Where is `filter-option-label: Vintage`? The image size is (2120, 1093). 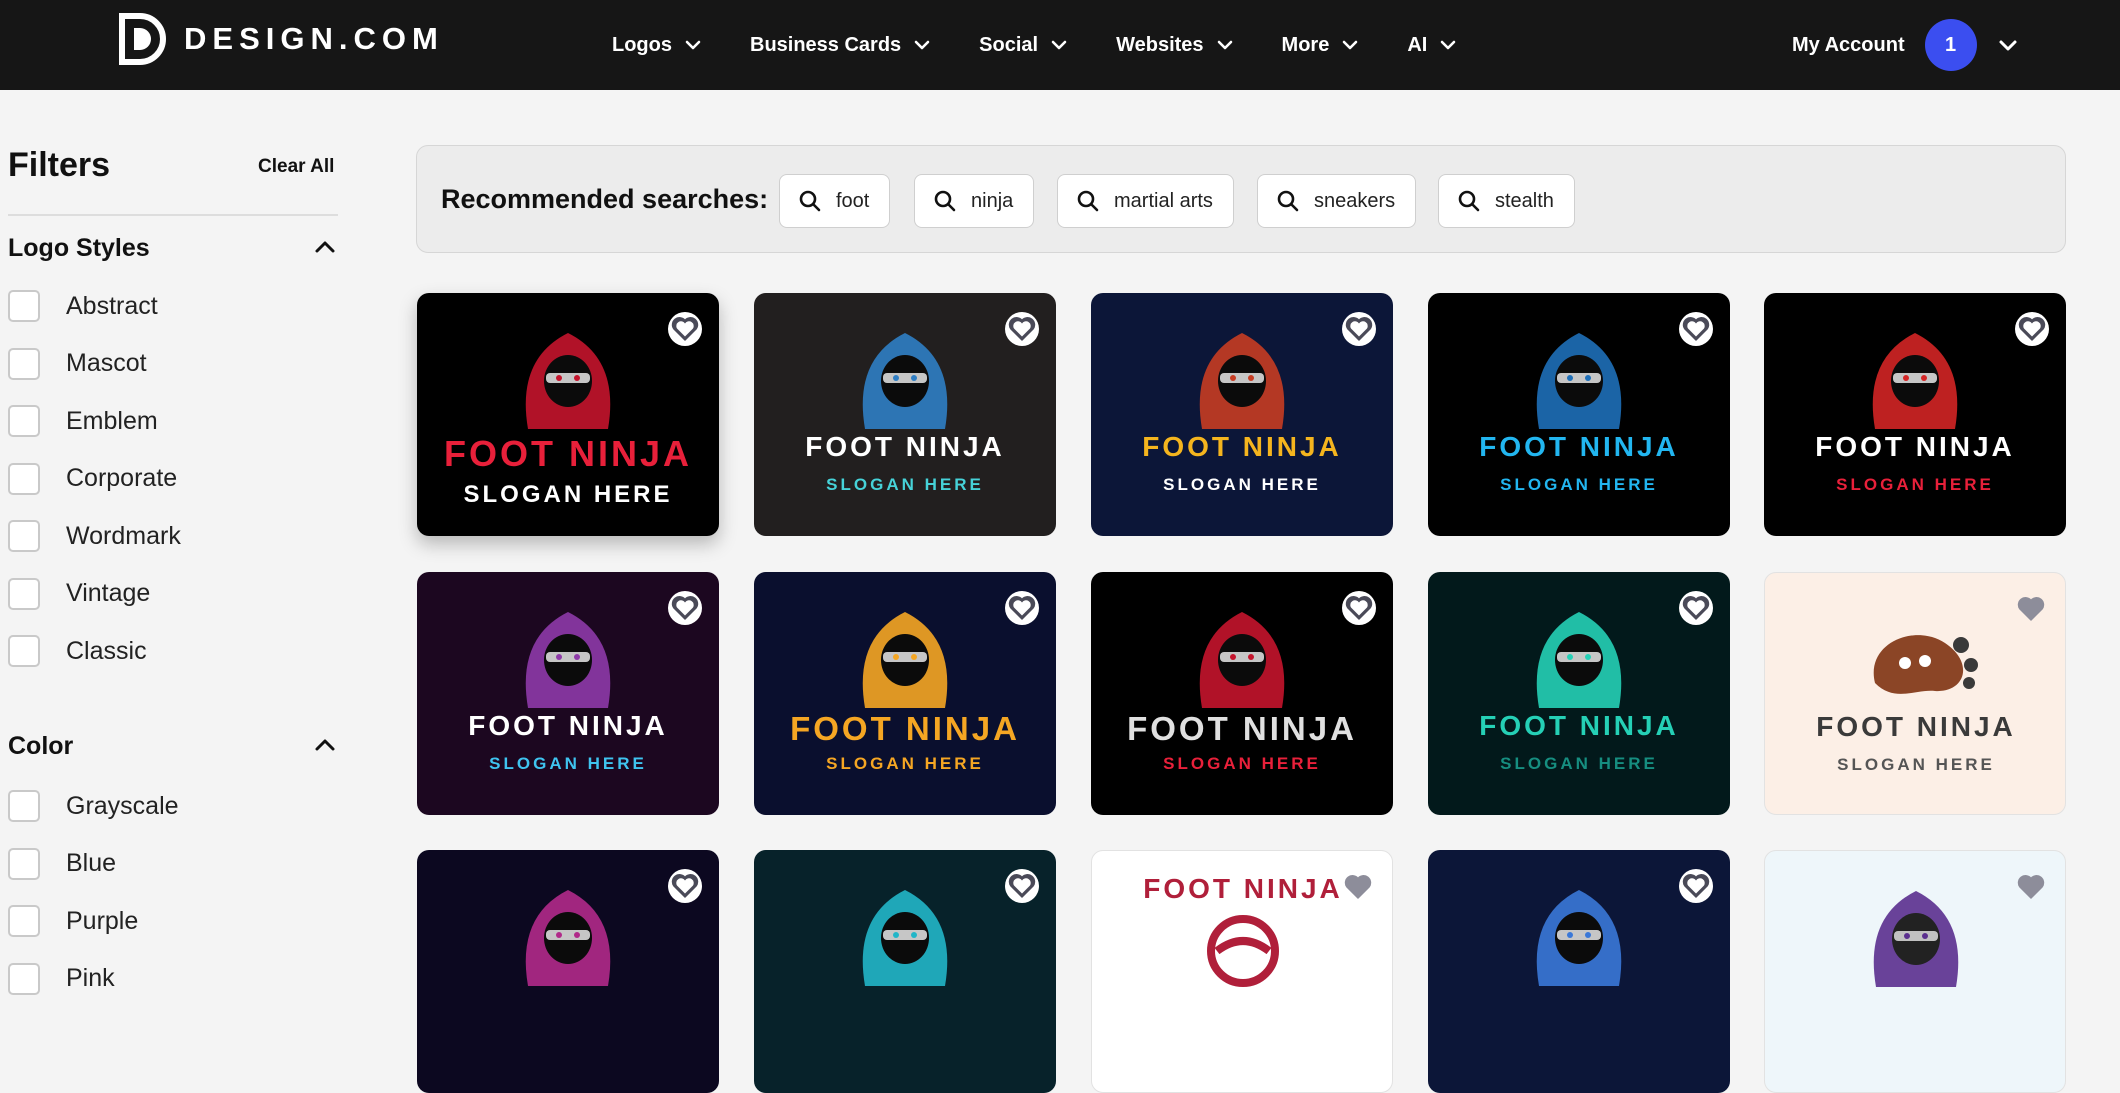
filter-option-label: Vintage is located at coordinates (108, 593).